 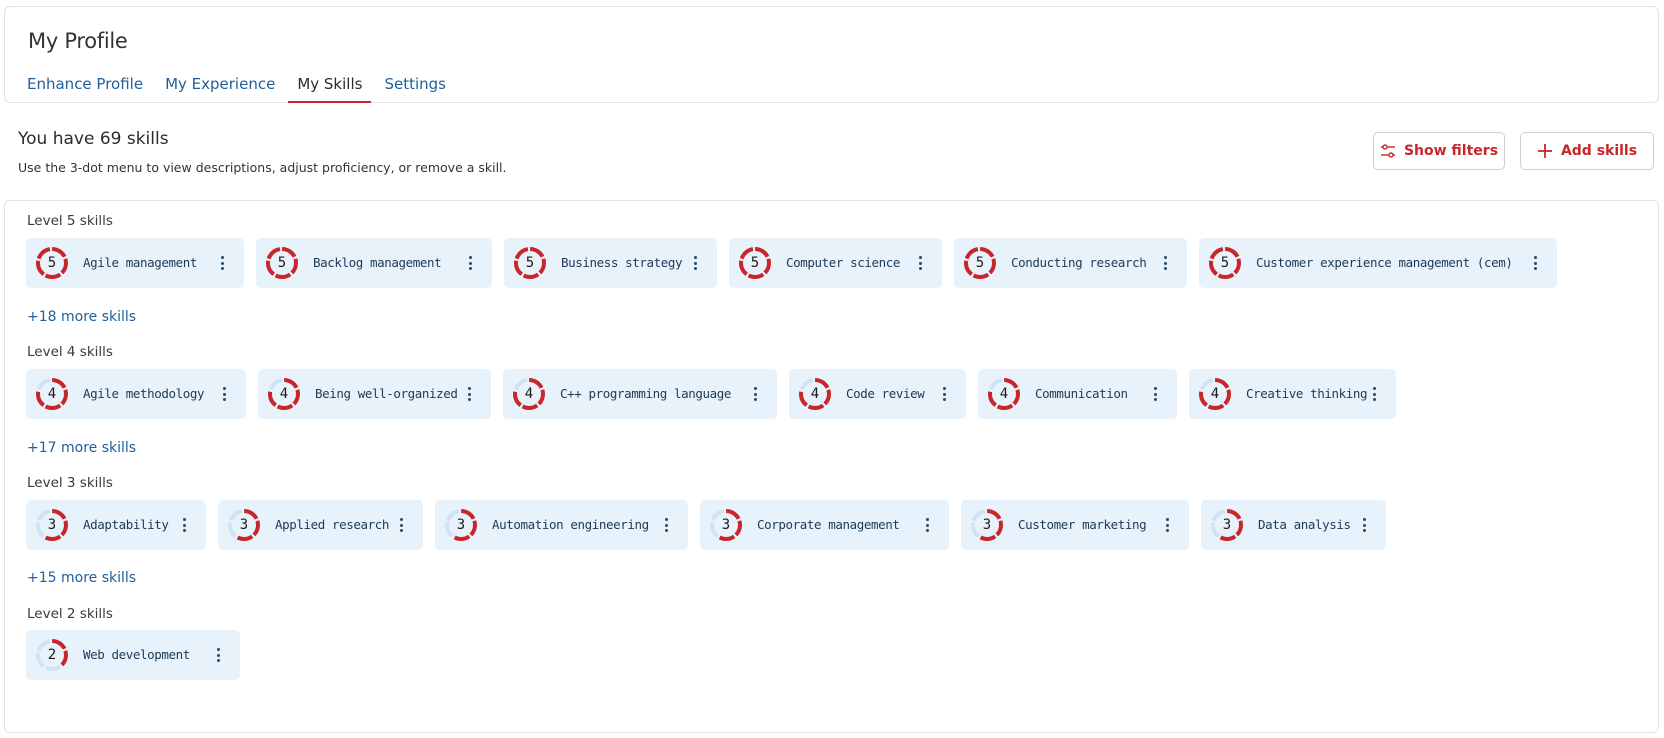 I want to click on skill-chip: 2 Web development, so click(x=133, y=655).